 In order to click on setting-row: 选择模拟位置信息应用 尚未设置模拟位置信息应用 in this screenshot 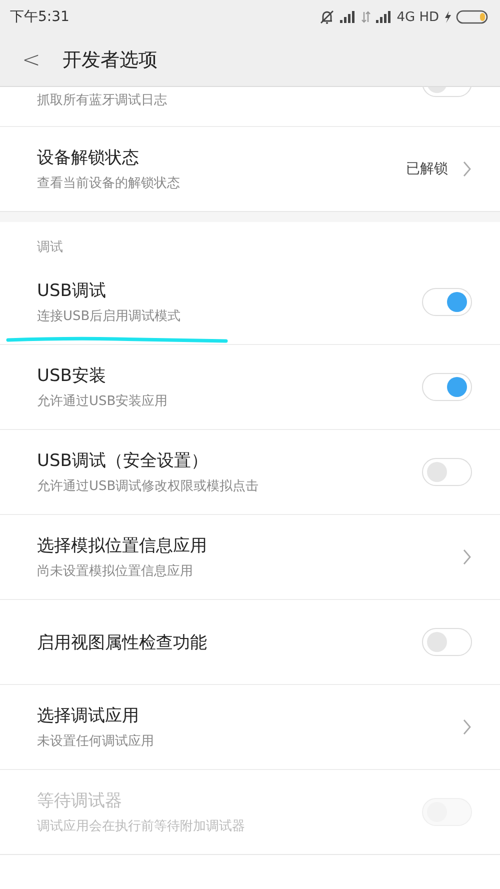, I will do `click(250, 557)`.